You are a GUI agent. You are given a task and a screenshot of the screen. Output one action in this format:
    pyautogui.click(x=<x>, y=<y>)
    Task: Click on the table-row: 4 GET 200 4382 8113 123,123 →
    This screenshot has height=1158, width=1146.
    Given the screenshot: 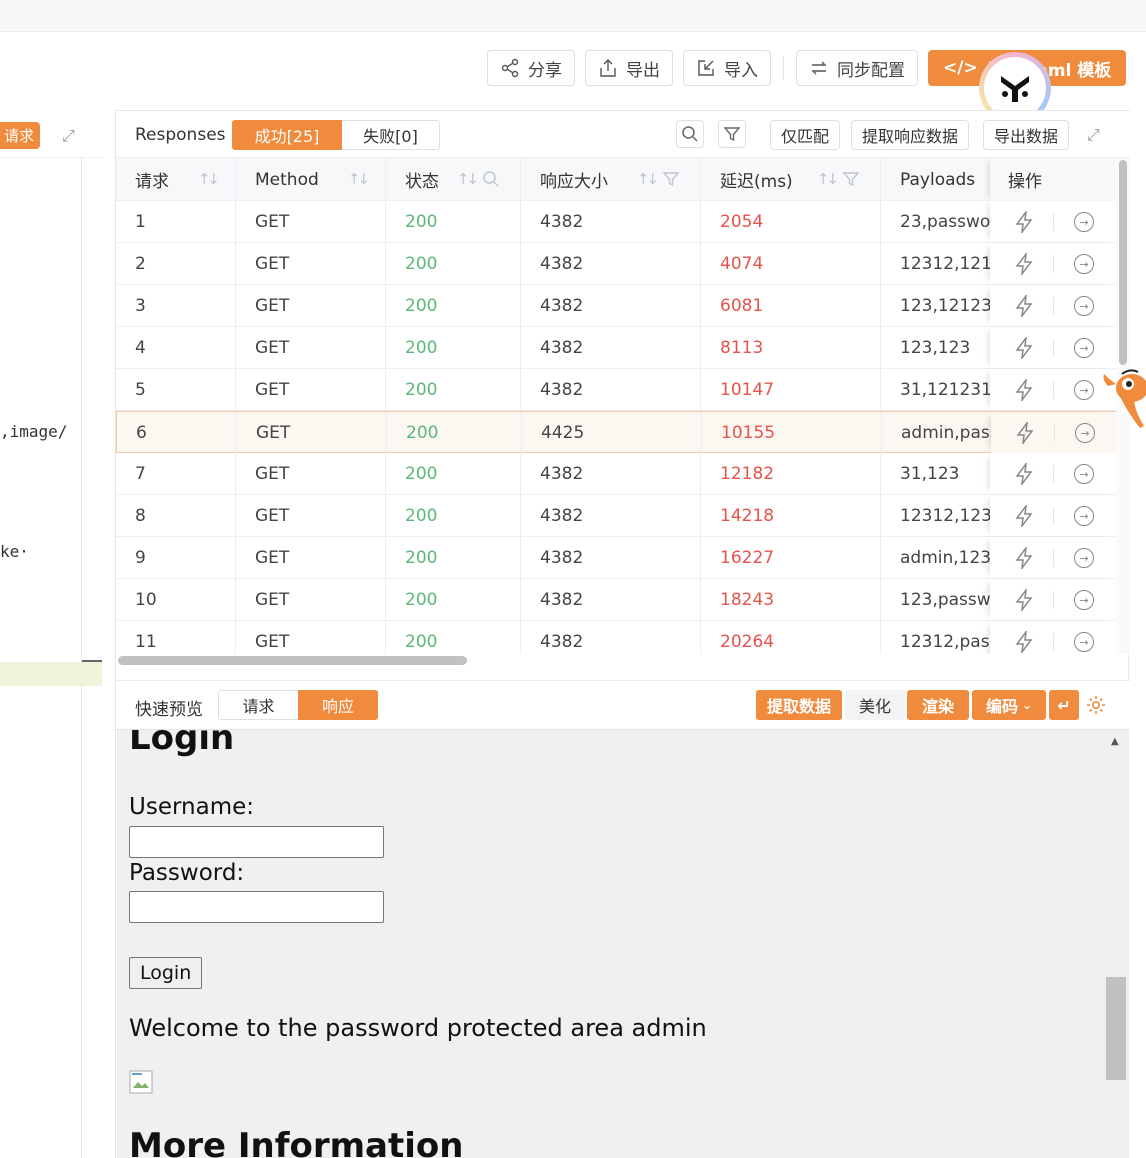 What is the action you would take?
    pyautogui.click(x=616, y=348)
    